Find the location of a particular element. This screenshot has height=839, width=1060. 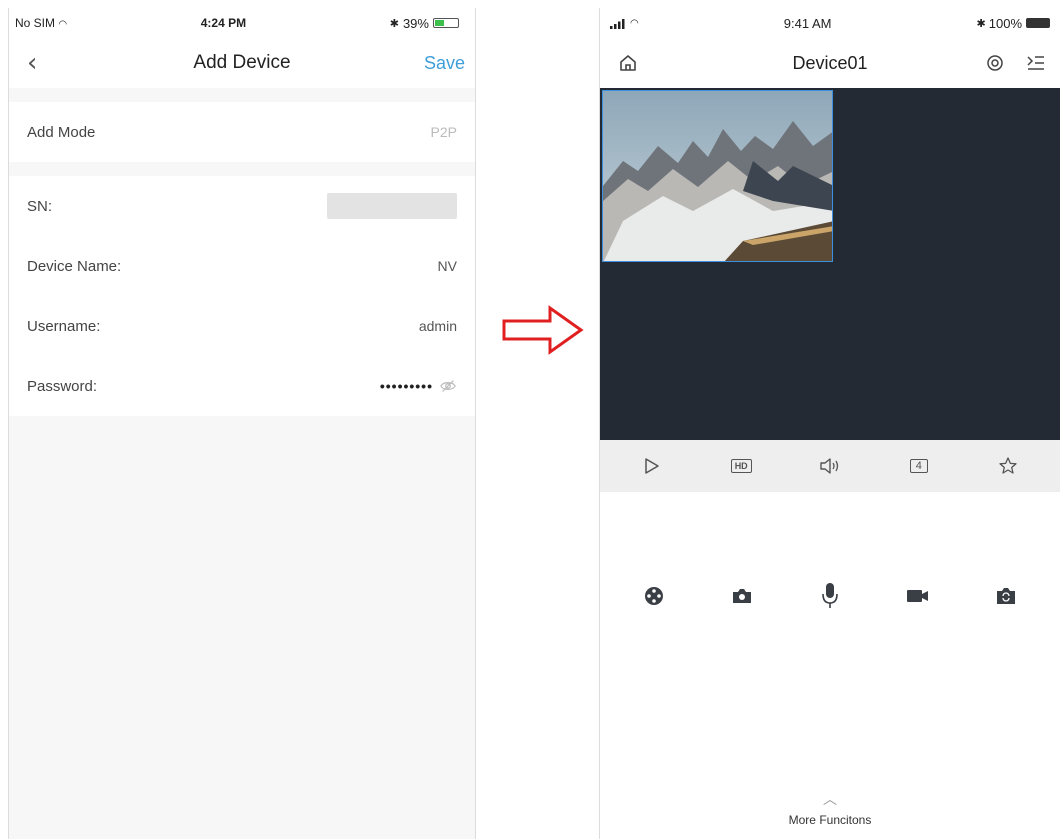

status-bar: ◠ 9:41 AM ✱ 100% is located at coordinates (830, 23).